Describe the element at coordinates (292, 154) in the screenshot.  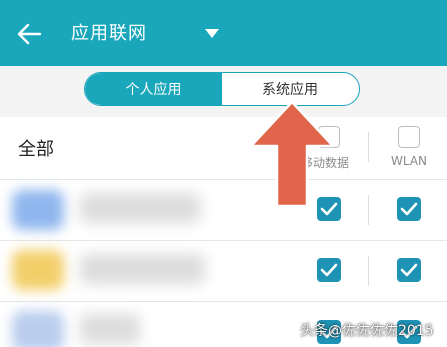
I see `up-arrow-annotation-icon` at that location.